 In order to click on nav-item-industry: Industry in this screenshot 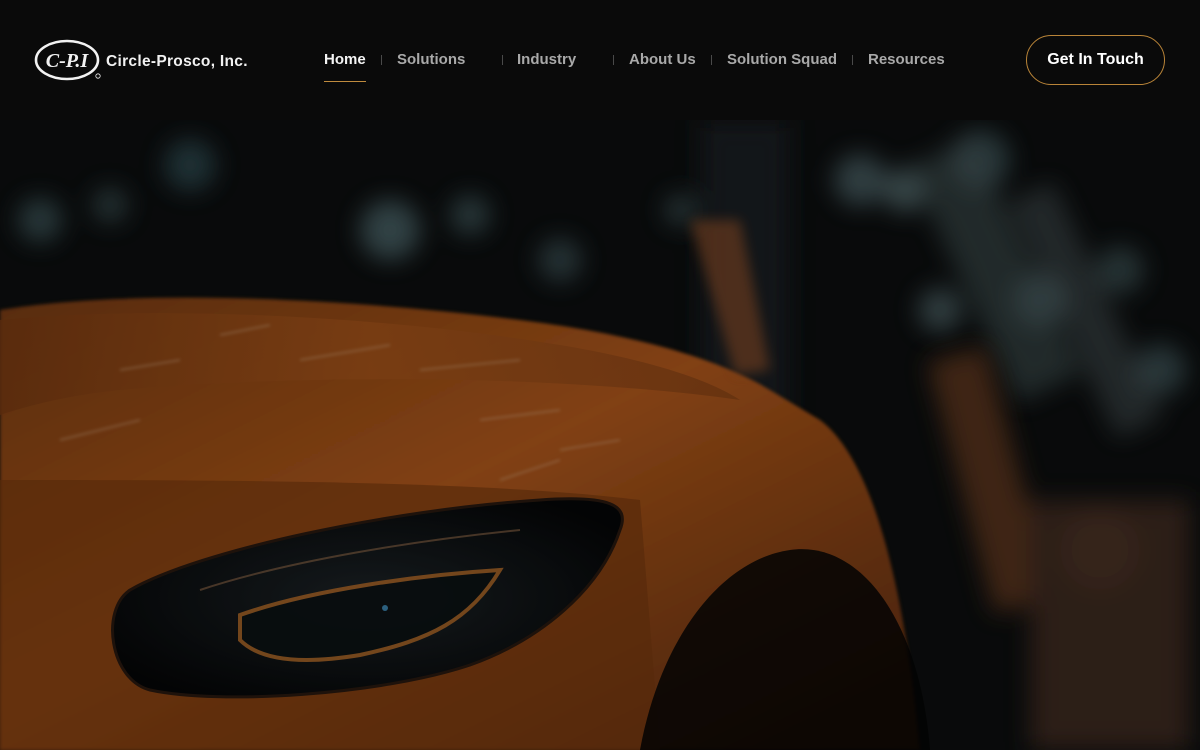, I will do `click(546, 59)`.